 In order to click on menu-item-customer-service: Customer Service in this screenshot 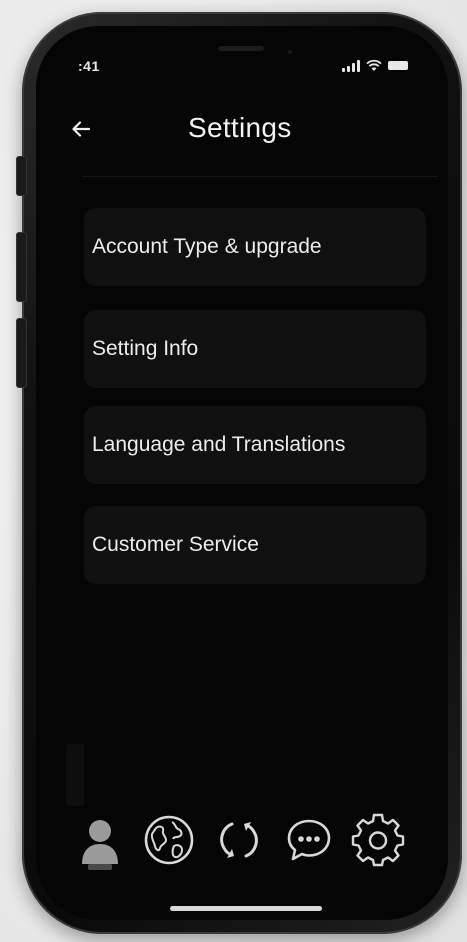, I will do `click(255, 545)`.